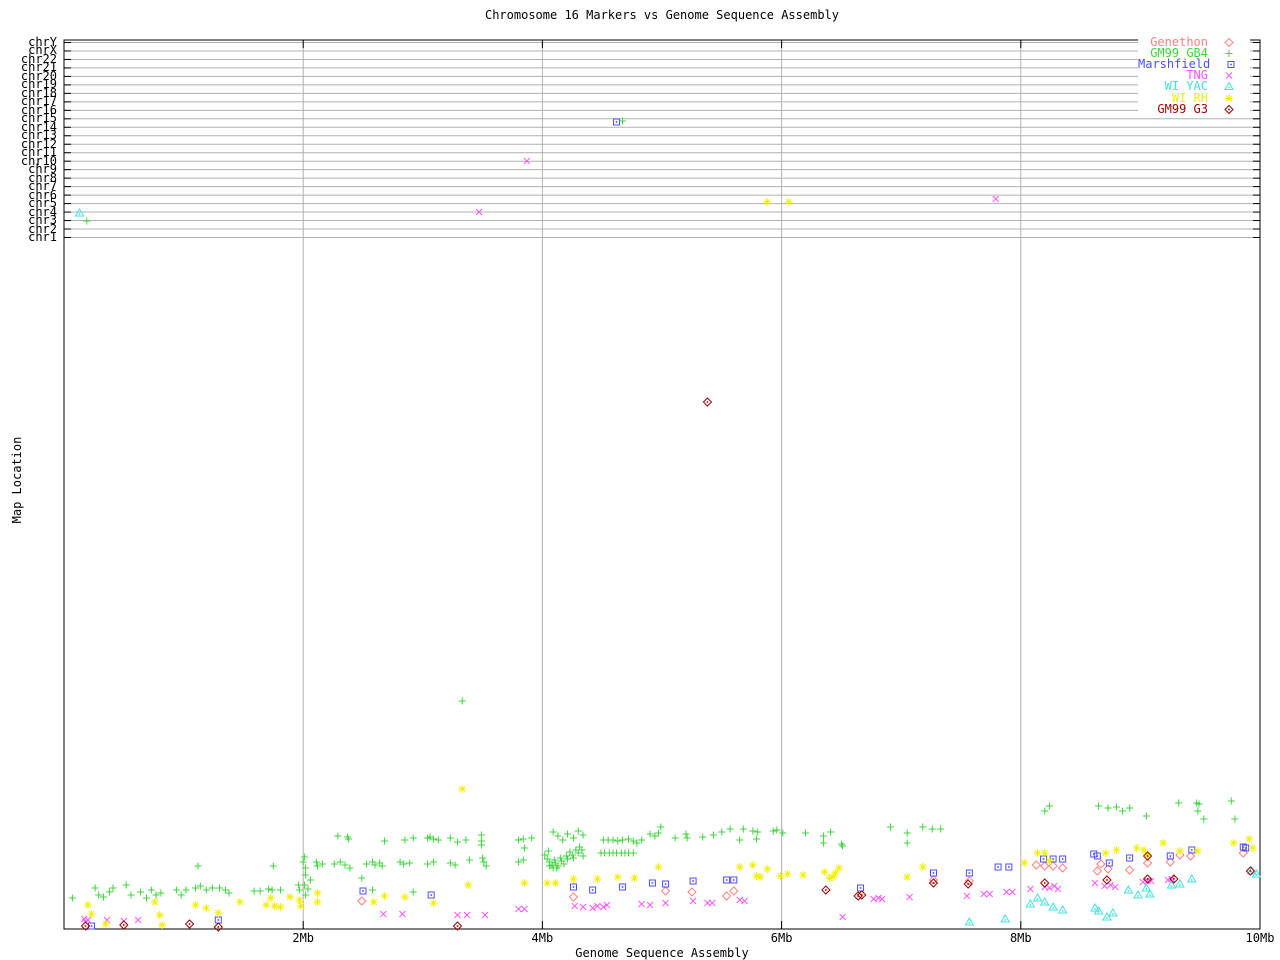 Image resolution: width=1280 pixels, height=960 pixels. Describe the element at coordinates (42, 236) in the screenshot. I see `y-tick-label-chr1: chr1` at that location.